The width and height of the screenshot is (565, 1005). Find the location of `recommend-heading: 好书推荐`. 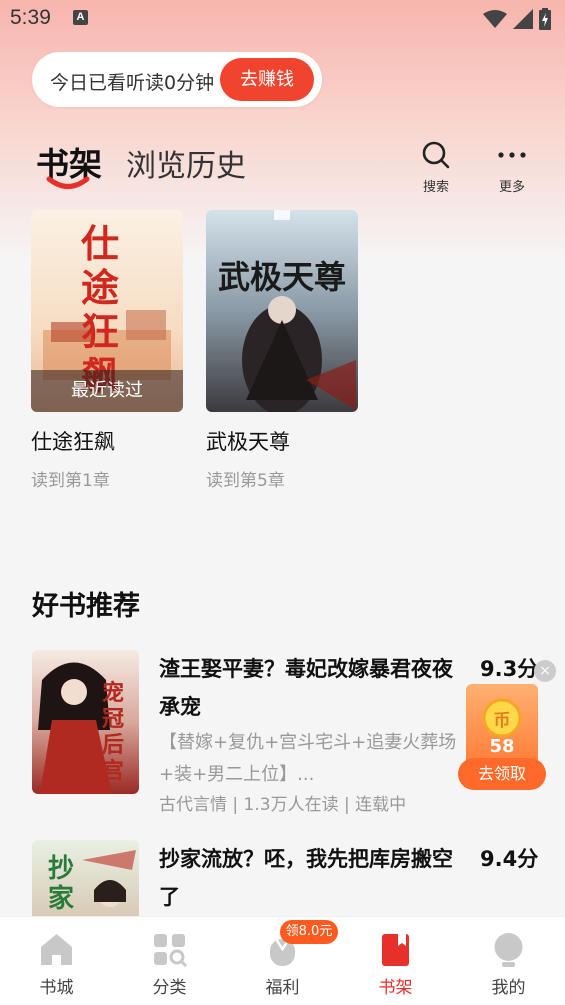

recommend-heading: 好书推荐 is located at coordinates (86, 606).